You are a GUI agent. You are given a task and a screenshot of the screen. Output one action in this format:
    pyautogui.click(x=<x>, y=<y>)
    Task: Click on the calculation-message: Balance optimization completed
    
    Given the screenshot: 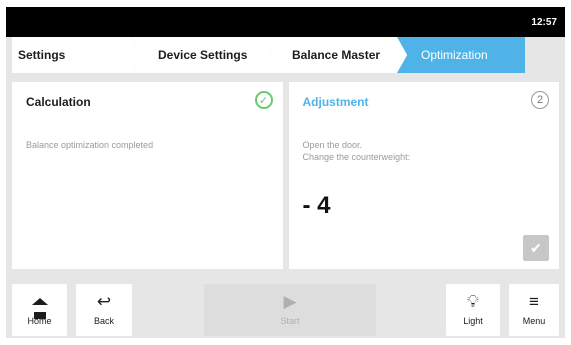 What is the action you would take?
    pyautogui.click(x=90, y=145)
    